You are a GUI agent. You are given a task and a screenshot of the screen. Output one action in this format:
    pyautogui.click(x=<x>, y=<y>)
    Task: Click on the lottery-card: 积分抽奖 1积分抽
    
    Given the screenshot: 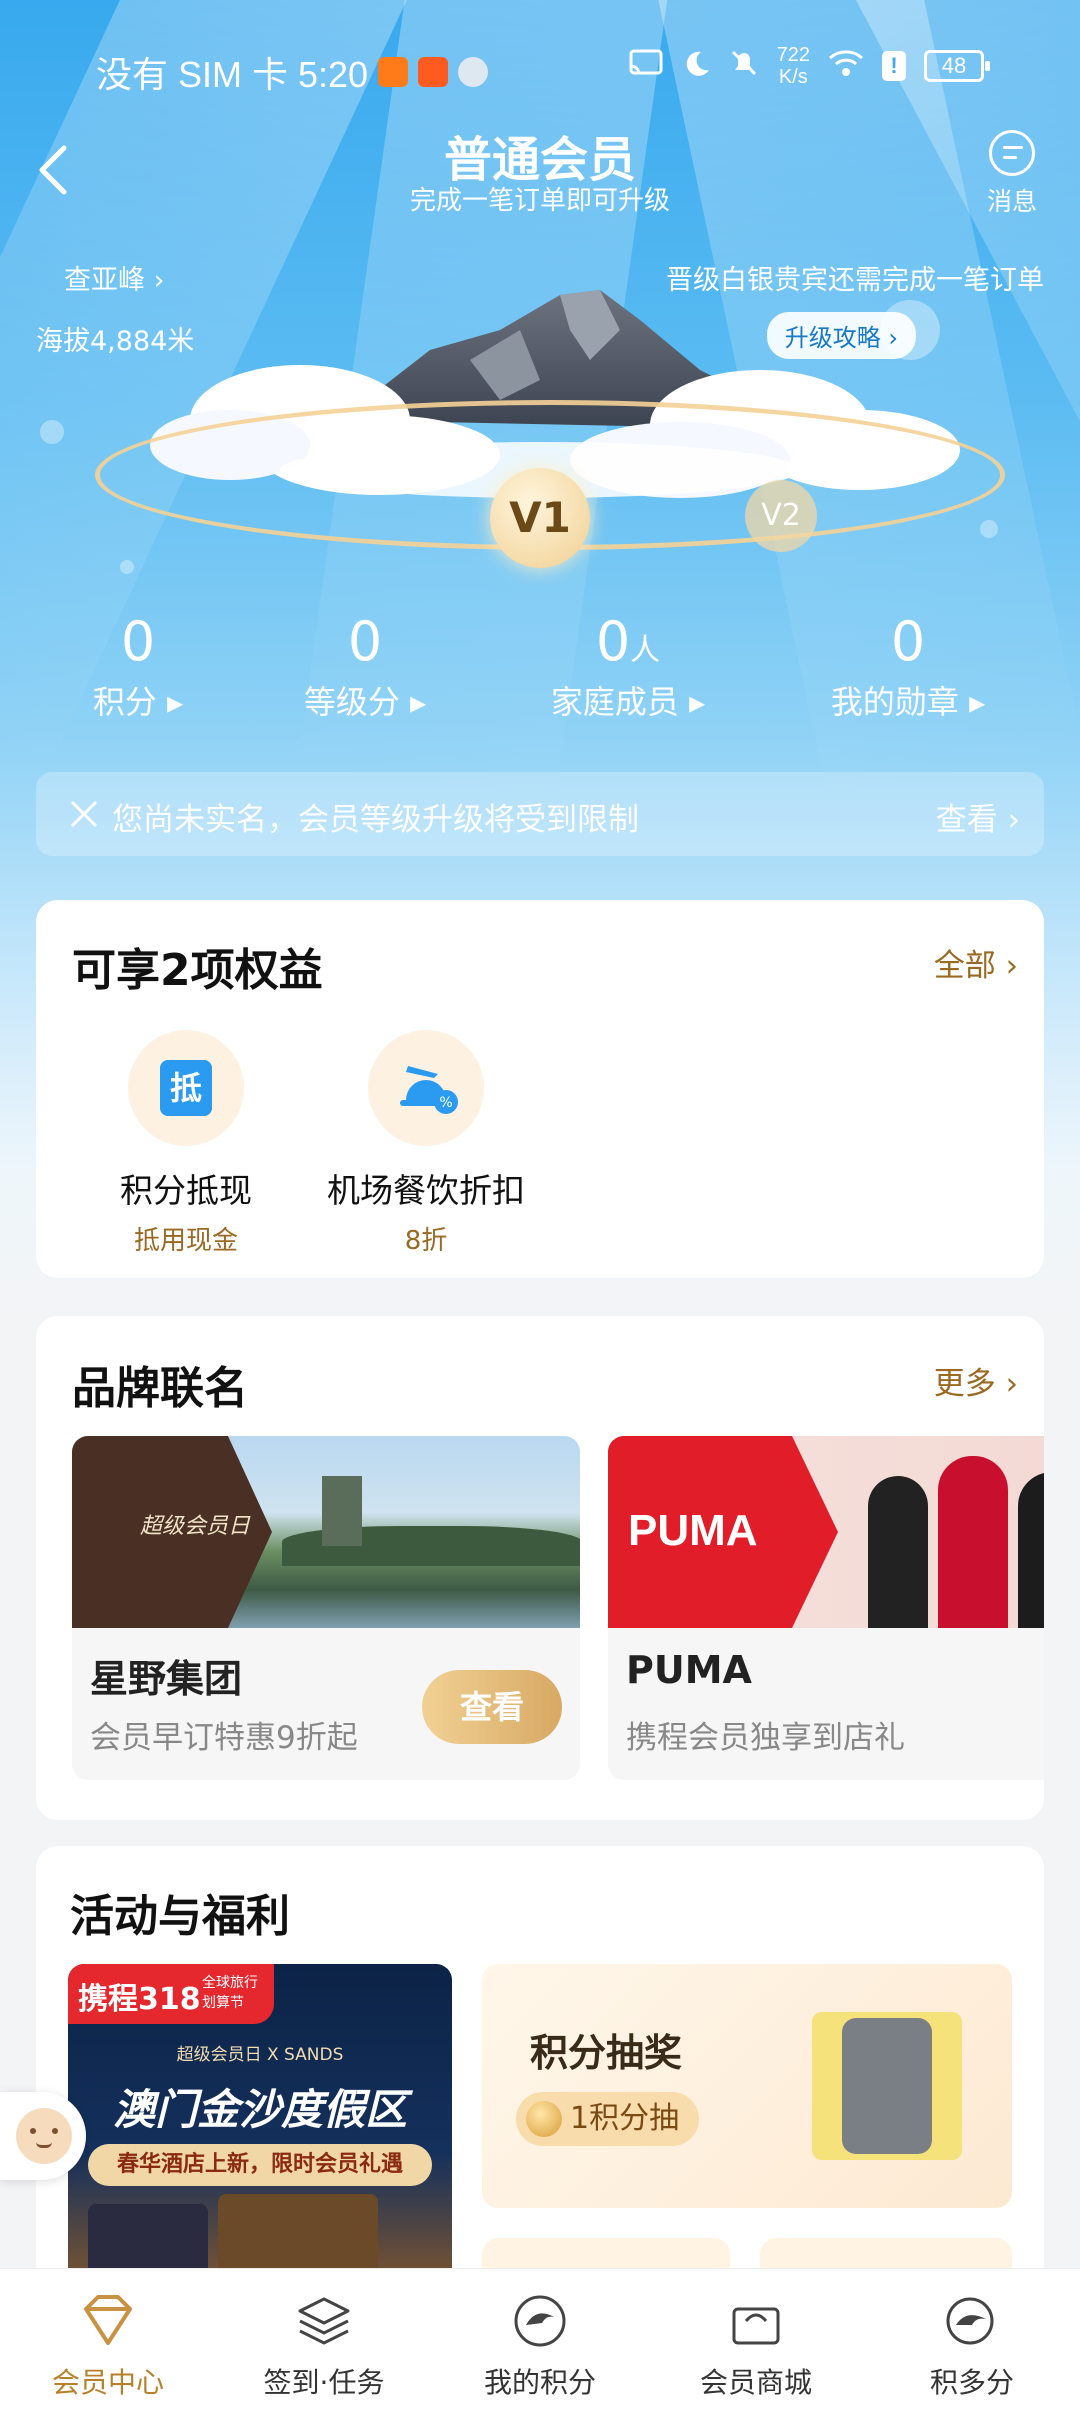 What is the action you would take?
    pyautogui.click(x=747, y=2086)
    